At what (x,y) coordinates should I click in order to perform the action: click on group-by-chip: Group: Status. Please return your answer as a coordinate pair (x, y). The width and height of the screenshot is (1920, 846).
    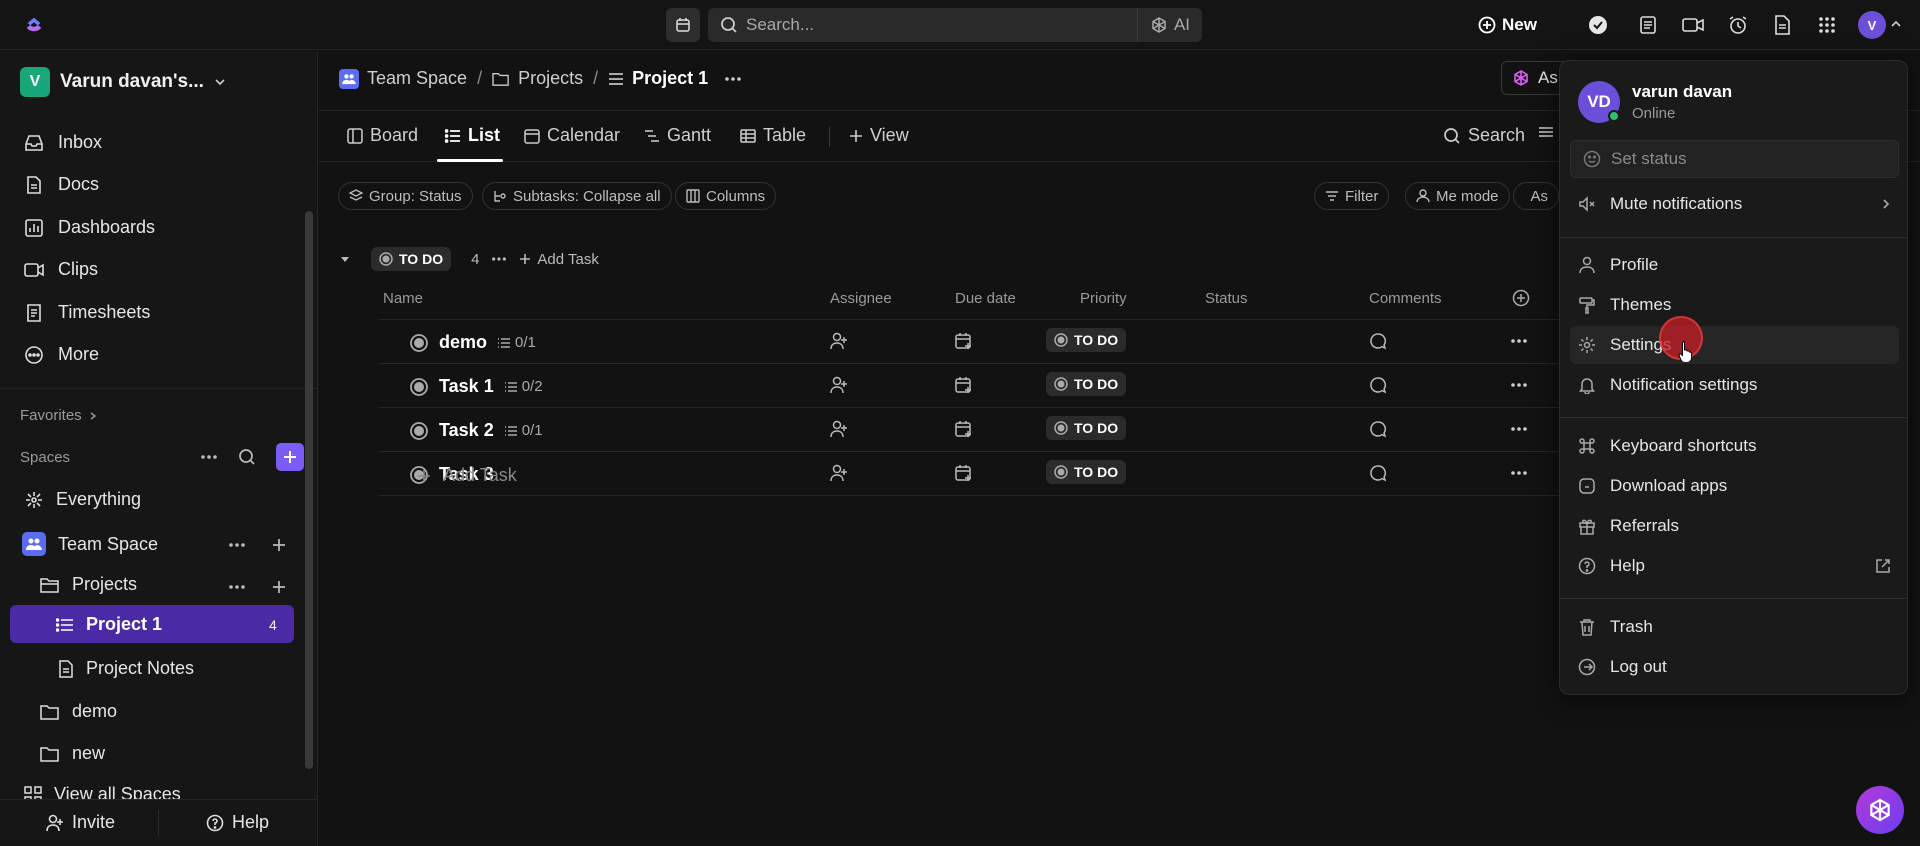
    Looking at the image, I should click on (405, 196).